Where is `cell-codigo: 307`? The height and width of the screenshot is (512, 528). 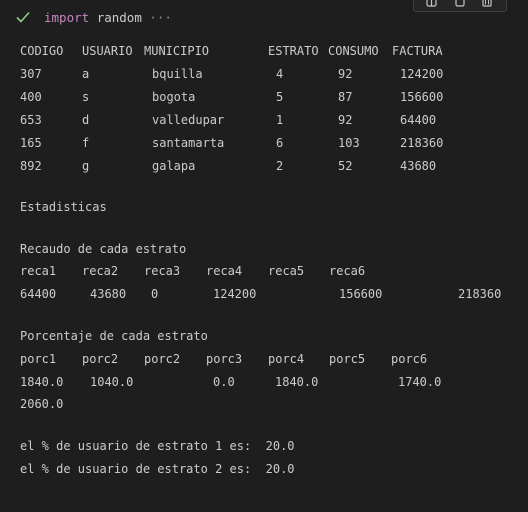
cell-codigo: 307 is located at coordinates (31, 74).